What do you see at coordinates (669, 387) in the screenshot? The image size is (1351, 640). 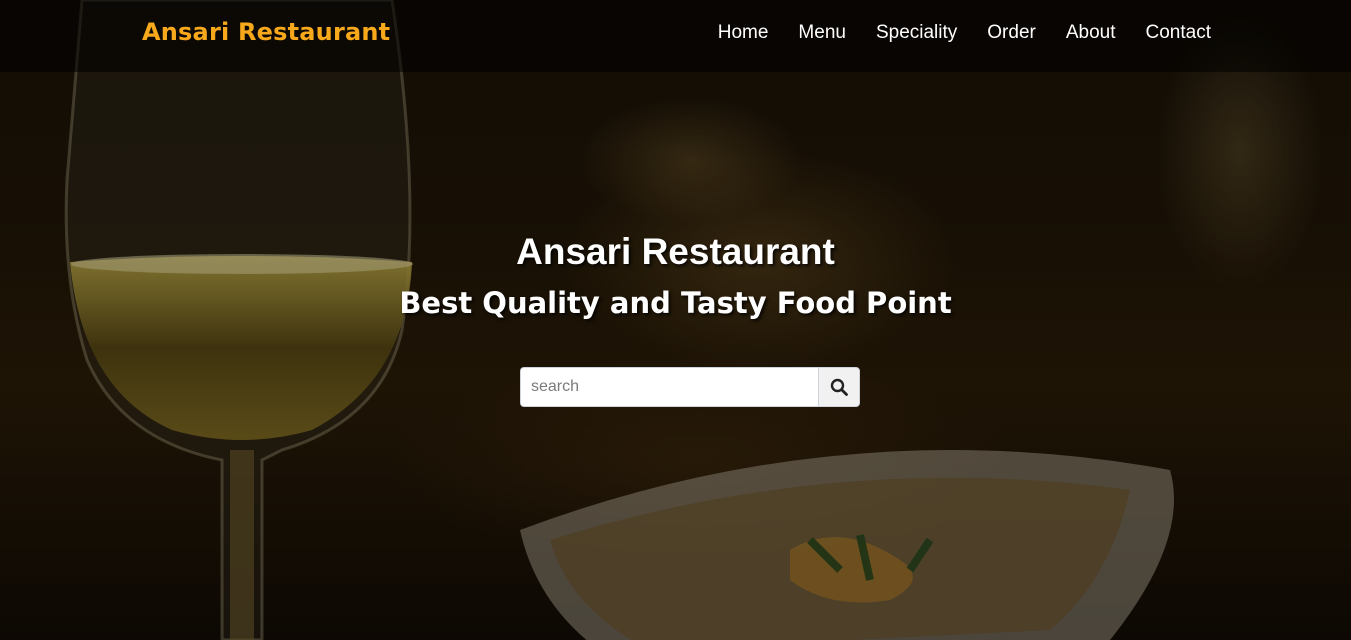 I see `search-input` at bounding box center [669, 387].